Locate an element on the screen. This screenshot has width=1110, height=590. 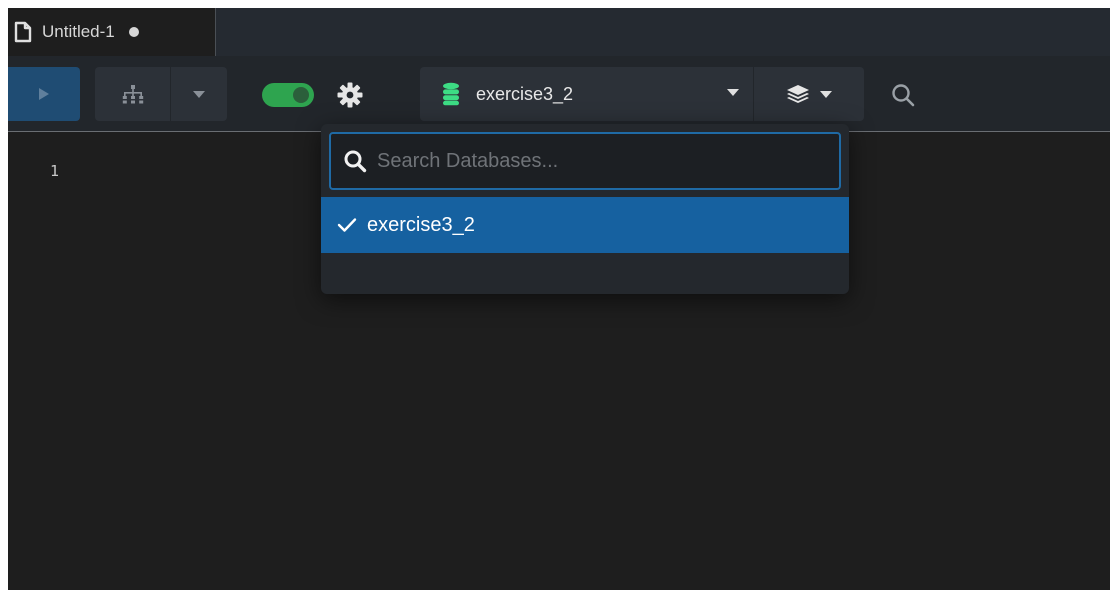
database-dropdown: exercise3_2 is located at coordinates (585, 209).